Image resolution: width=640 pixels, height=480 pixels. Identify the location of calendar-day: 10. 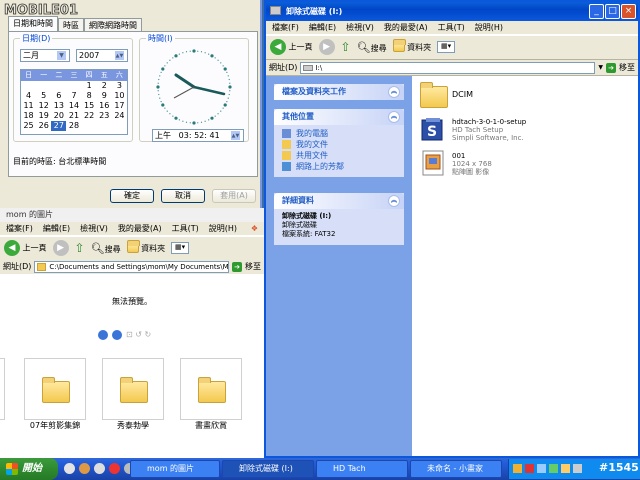
(119, 96).